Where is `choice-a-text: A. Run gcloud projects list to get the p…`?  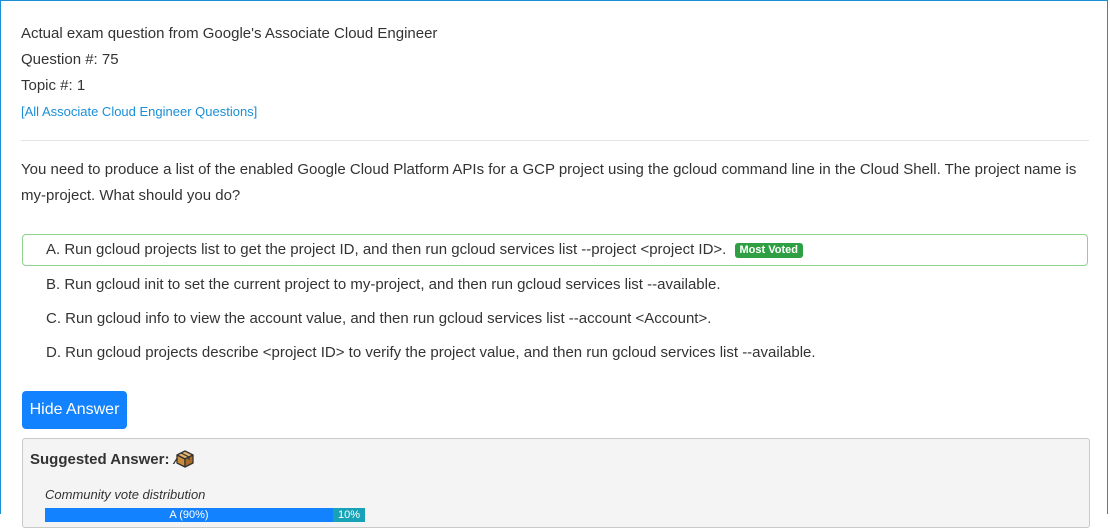 choice-a-text: A. Run gcloud projects list to get the p… is located at coordinates (386, 249).